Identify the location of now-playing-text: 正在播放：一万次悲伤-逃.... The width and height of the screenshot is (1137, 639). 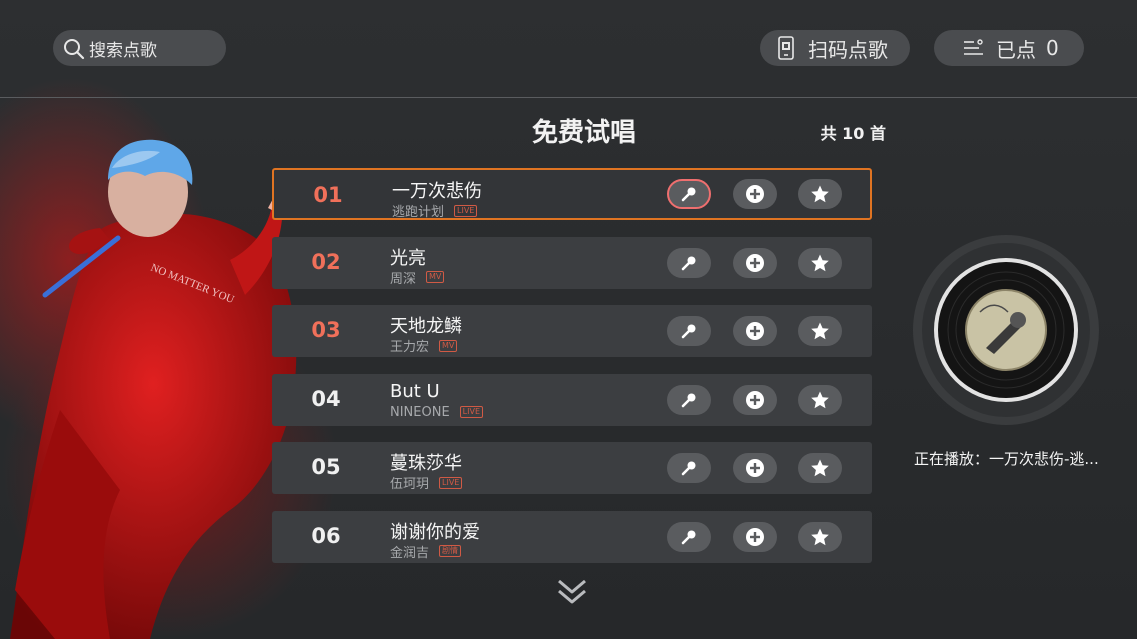
(1006, 459).